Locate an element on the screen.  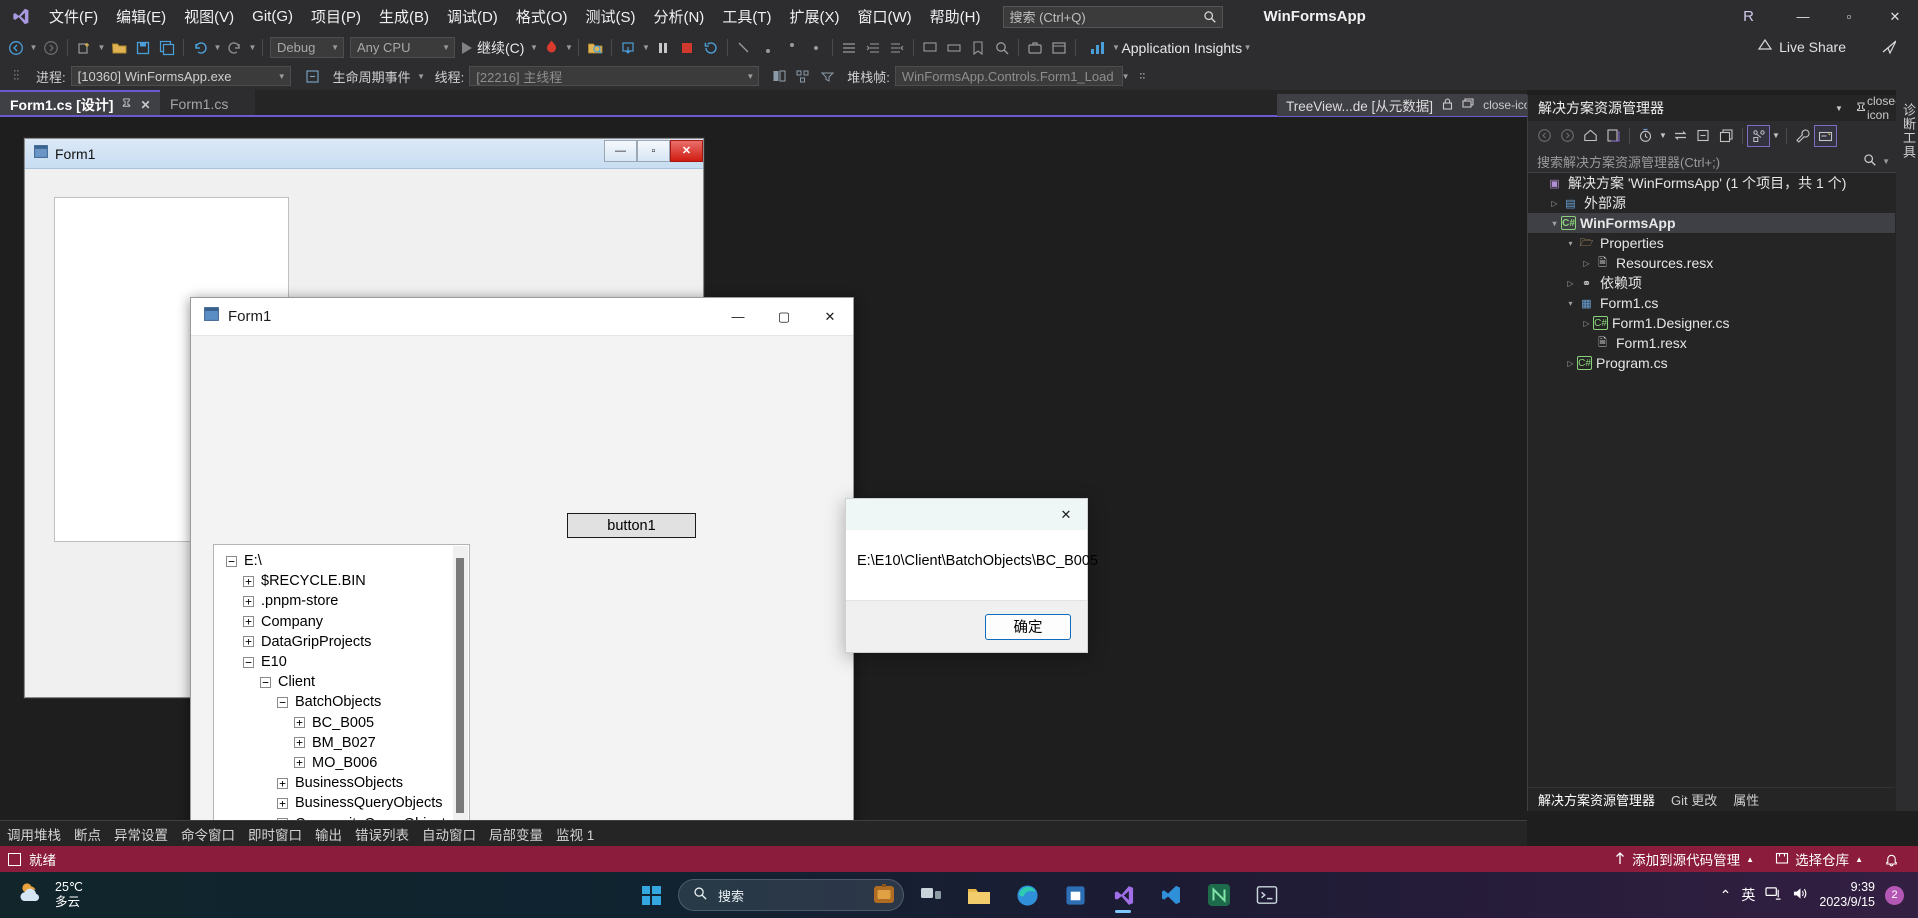
solution-explorer-row: ▷ 🗎 Resources.resx is located at coordinates (1711, 263).